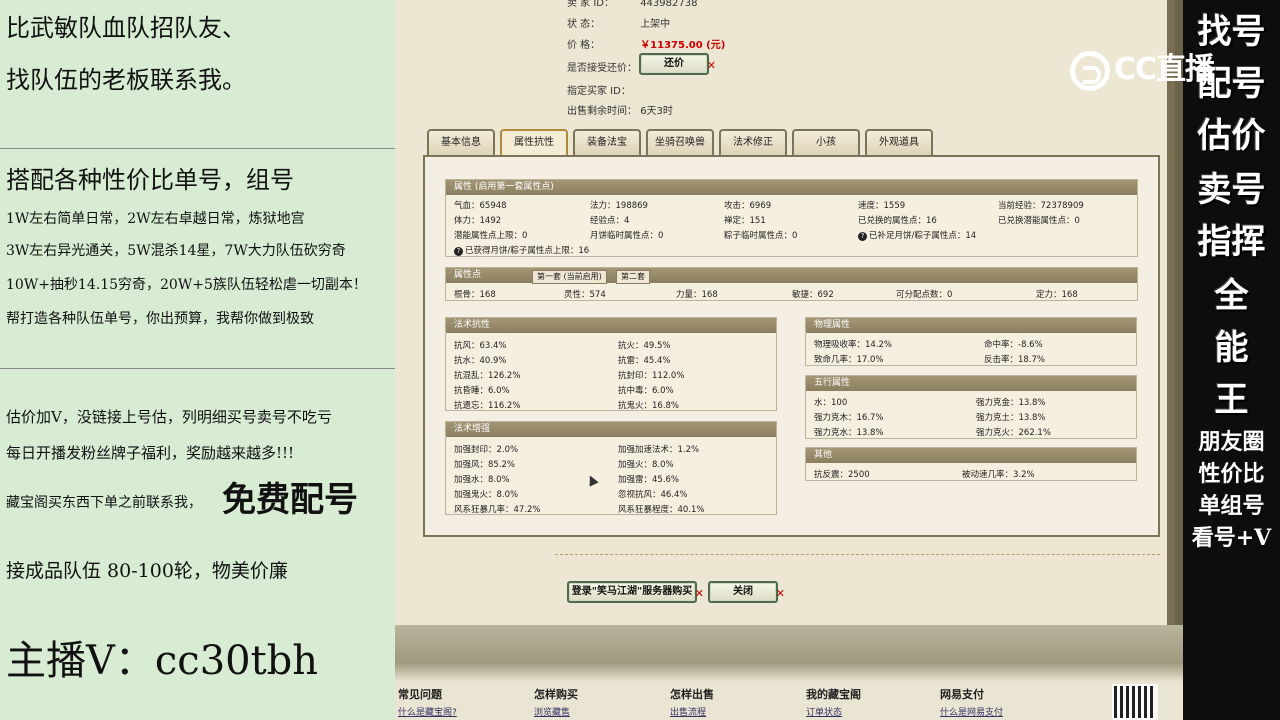 The width and height of the screenshot is (1280, 720). I want to click on close-button-label: 关闭, so click(743, 591).